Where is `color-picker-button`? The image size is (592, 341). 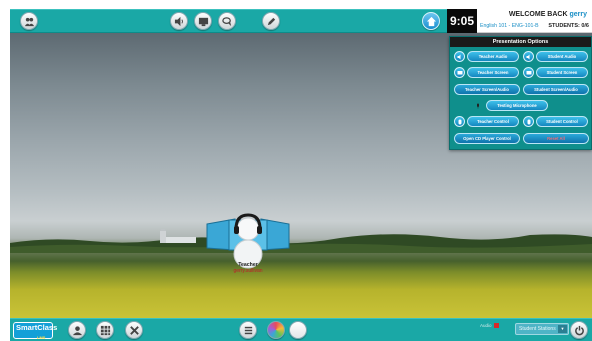 color-picker-button is located at coordinates (276, 330).